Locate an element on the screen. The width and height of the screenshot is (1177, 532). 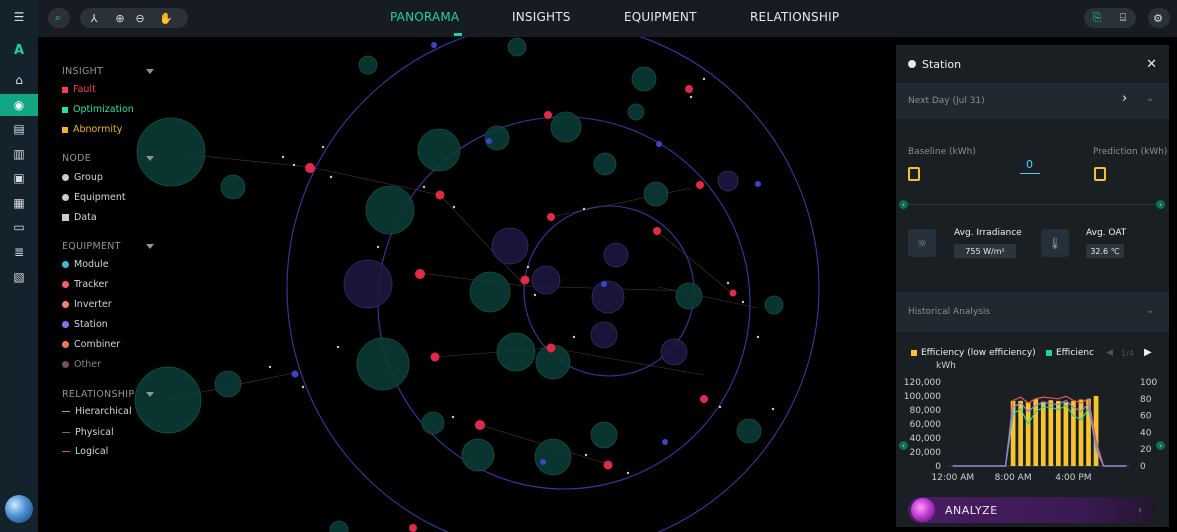
user-avatar-globe is located at coordinates (19, 509).